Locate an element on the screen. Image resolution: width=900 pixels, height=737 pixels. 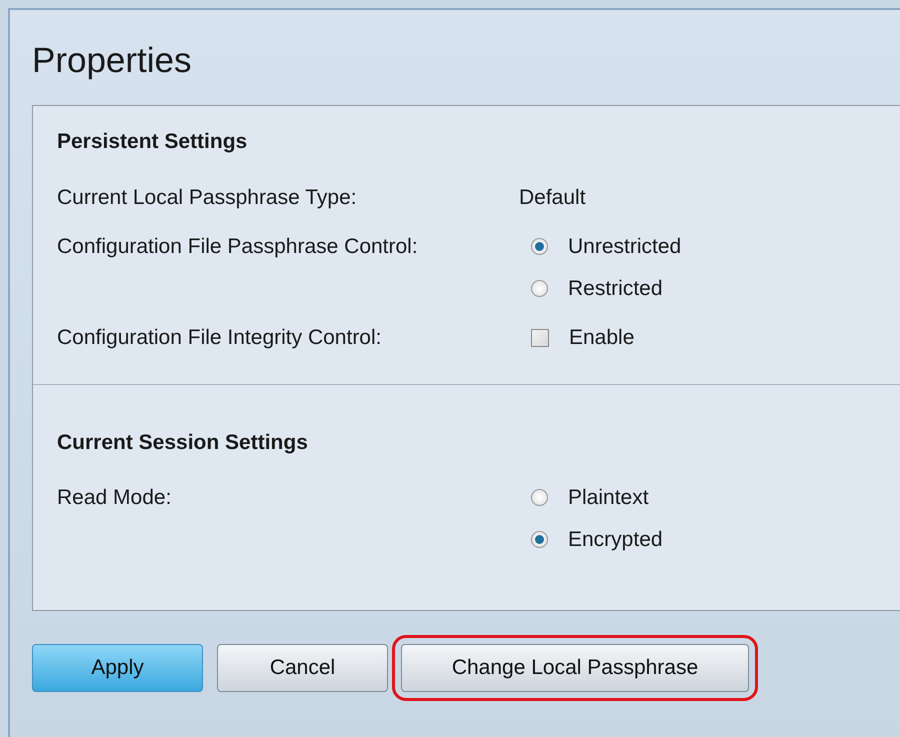
field-label: Configuration File Passphrase Control: is located at coordinates (238, 247).